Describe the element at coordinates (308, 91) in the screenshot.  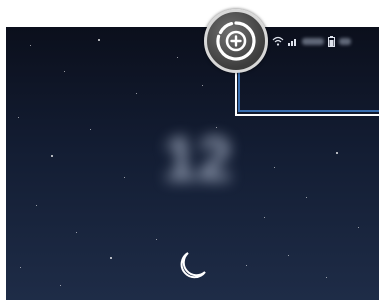
I see `callout-line-inner` at that location.